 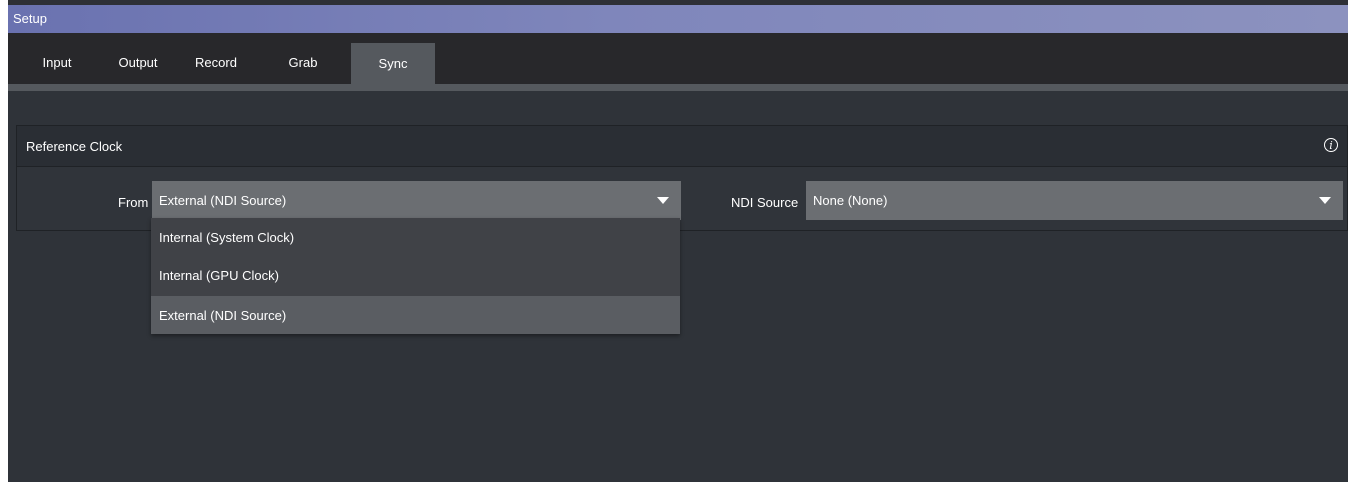 What do you see at coordinates (227, 237) in the screenshot?
I see `option-label: Internal (System Clock)` at bounding box center [227, 237].